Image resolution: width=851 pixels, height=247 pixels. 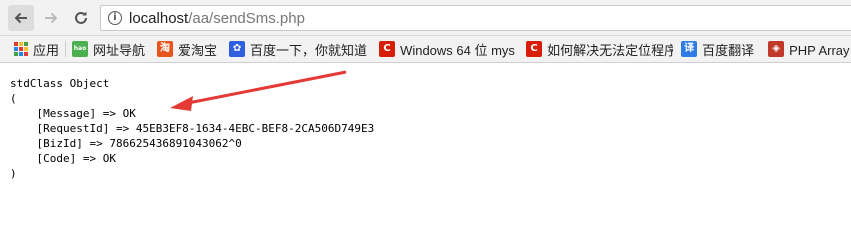 I want to click on bookmark-apps: 应用, so click(x=30, y=49).